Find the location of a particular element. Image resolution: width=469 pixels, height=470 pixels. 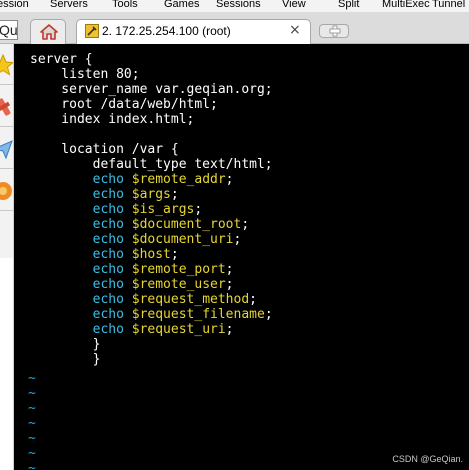

home-tab is located at coordinates (48, 31).